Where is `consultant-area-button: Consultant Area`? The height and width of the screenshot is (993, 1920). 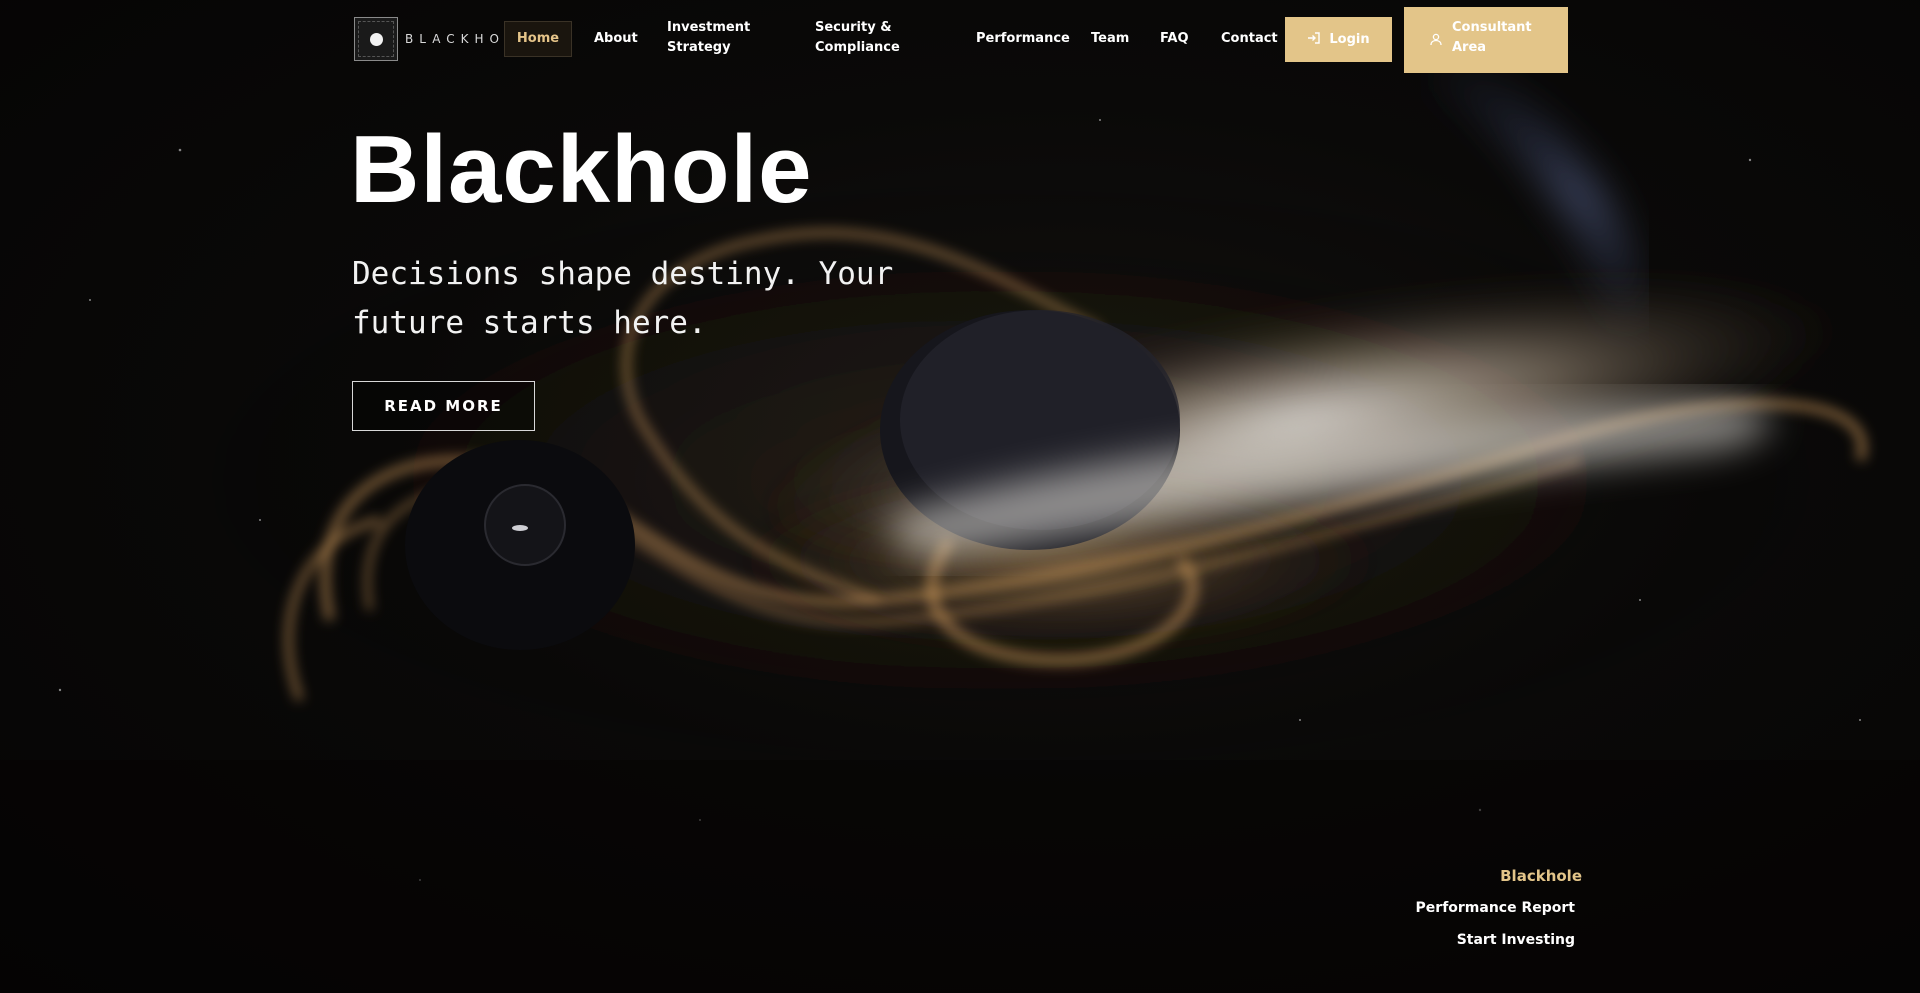 consultant-area-button: Consultant Area is located at coordinates (1486, 40).